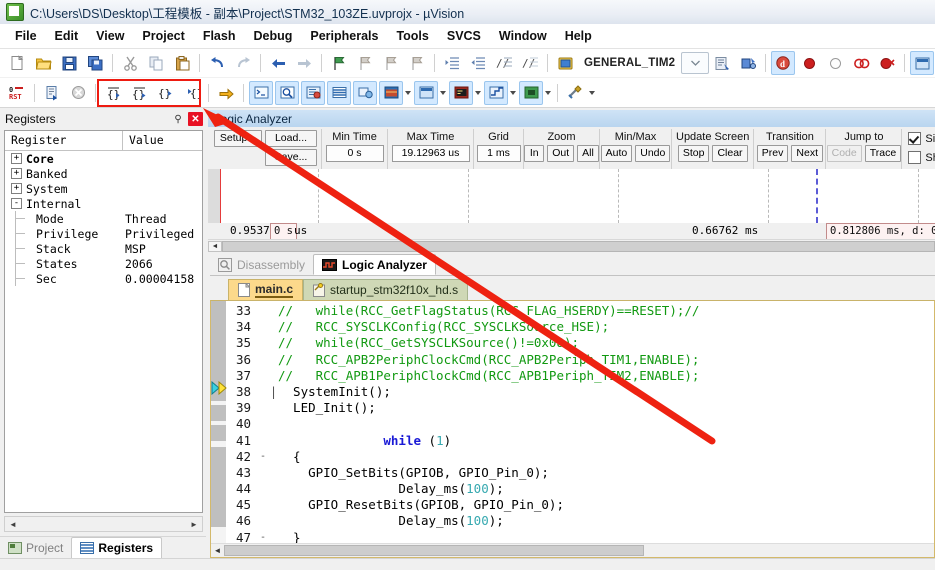 The image size is (935, 570). Describe the element at coordinates (835, 63) in the screenshot. I see `disable-breakpoint-icon` at that location.